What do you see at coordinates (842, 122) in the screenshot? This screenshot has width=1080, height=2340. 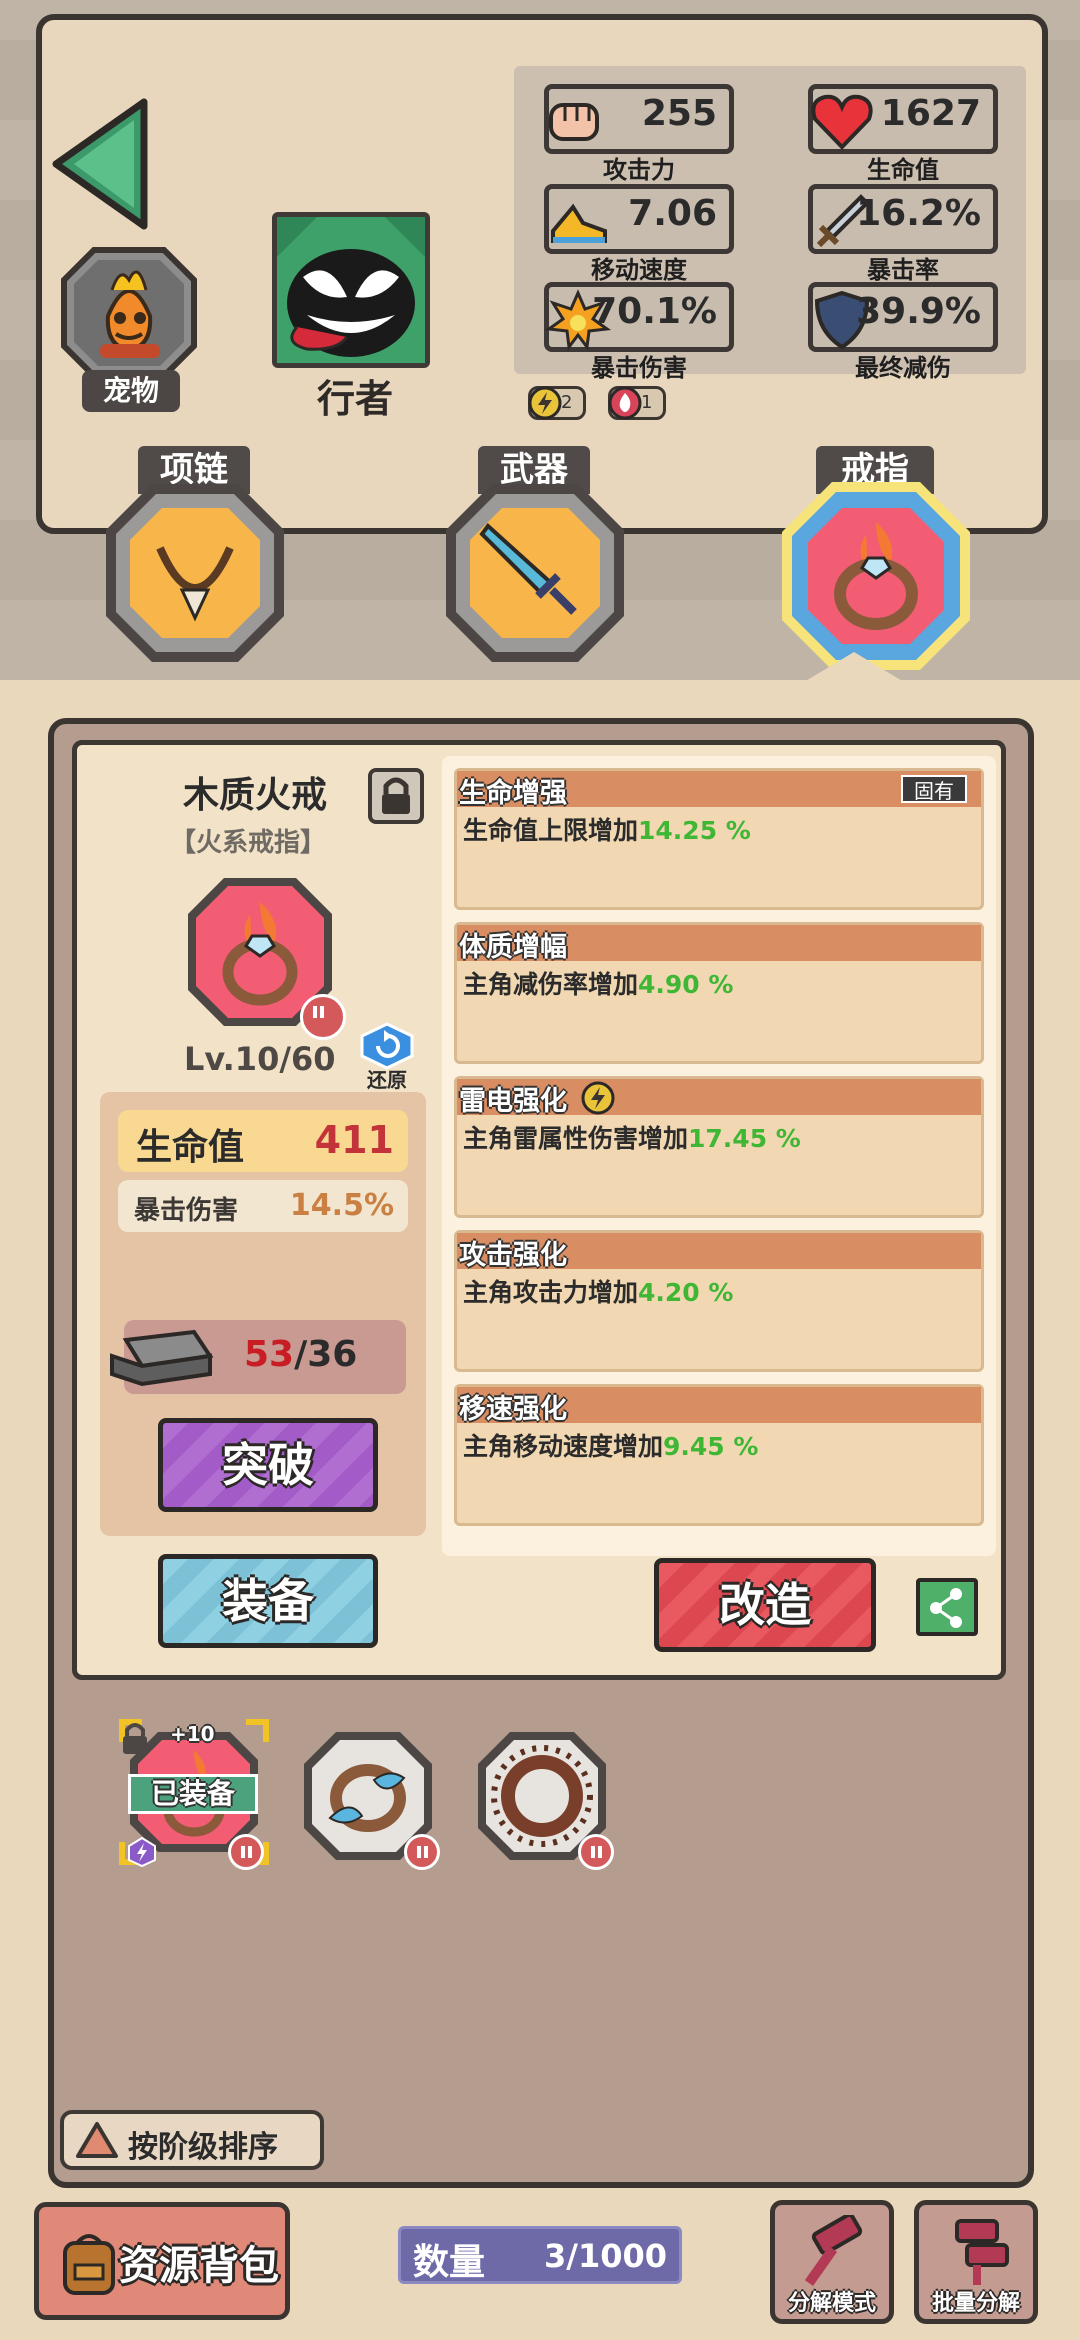 I see `heart-icon` at bounding box center [842, 122].